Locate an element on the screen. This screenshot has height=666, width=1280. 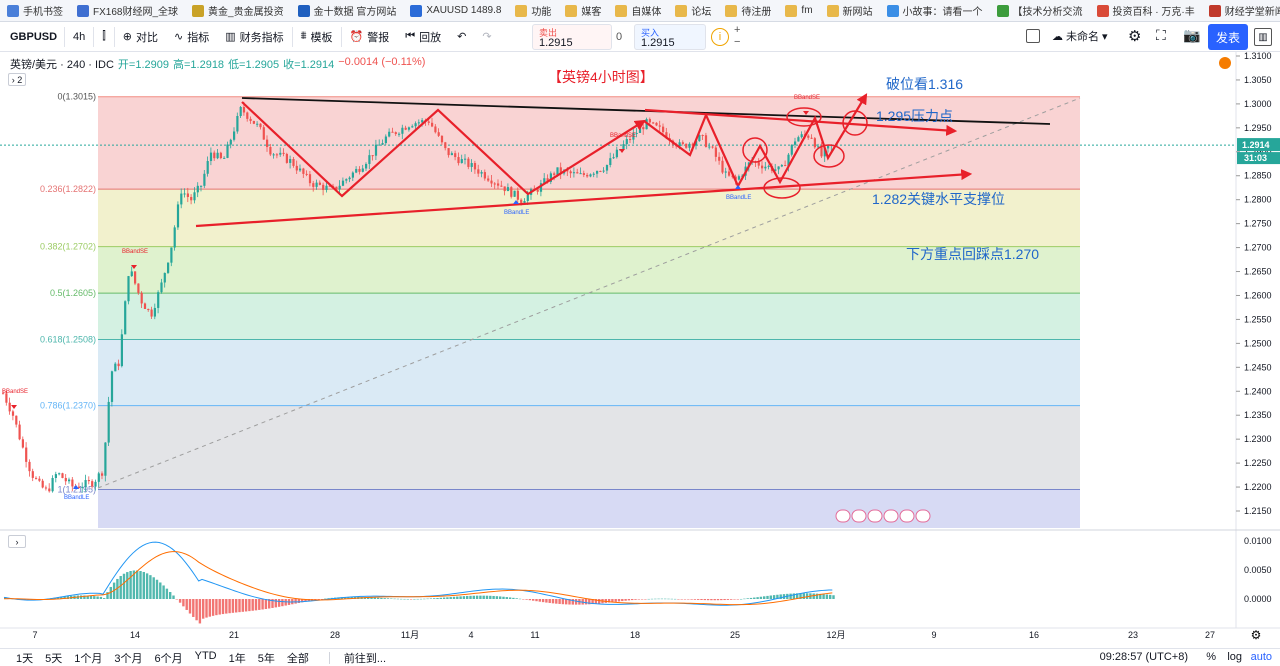
gear-icon: ⚙ is located at coordinates (1134, 36).